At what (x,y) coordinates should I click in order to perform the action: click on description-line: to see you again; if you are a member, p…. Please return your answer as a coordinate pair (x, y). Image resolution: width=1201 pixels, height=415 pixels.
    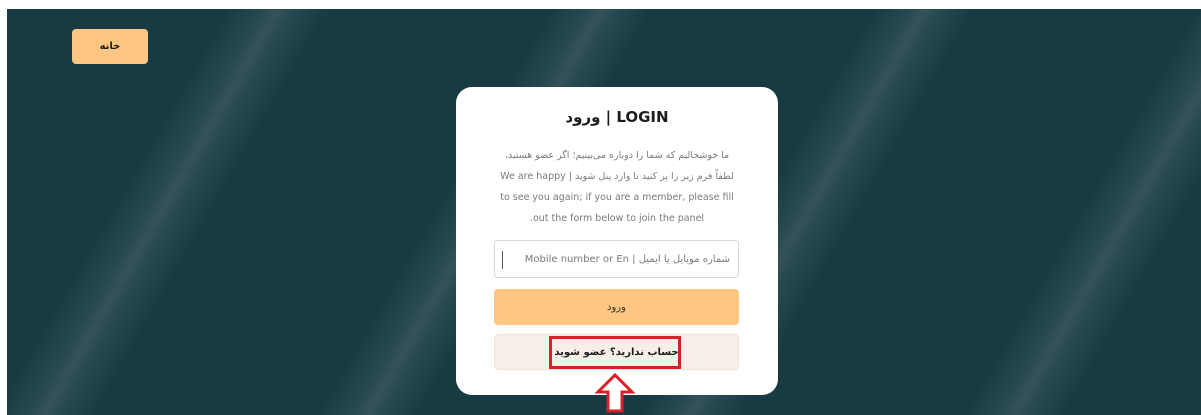
    Looking at the image, I should click on (617, 197).